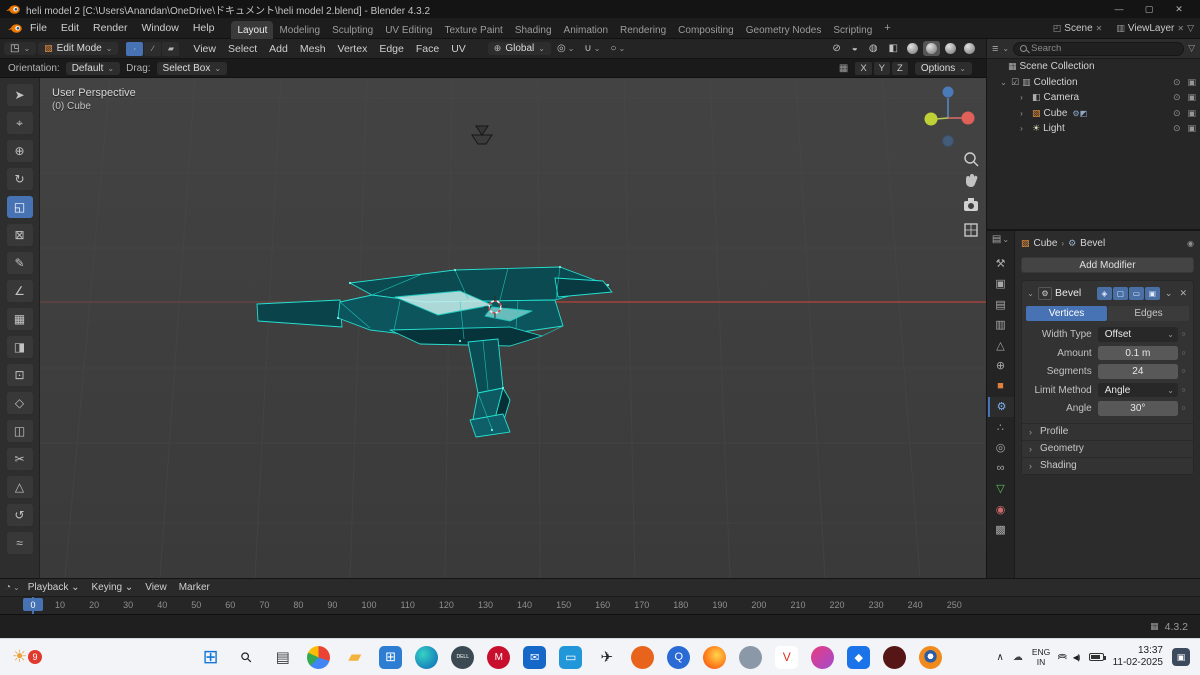 The width and height of the screenshot is (1200, 675). What do you see at coordinates (1041, 657) in the screenshot?
I see `language-switcher: ENG IN` at bounding box center [1041, 657].